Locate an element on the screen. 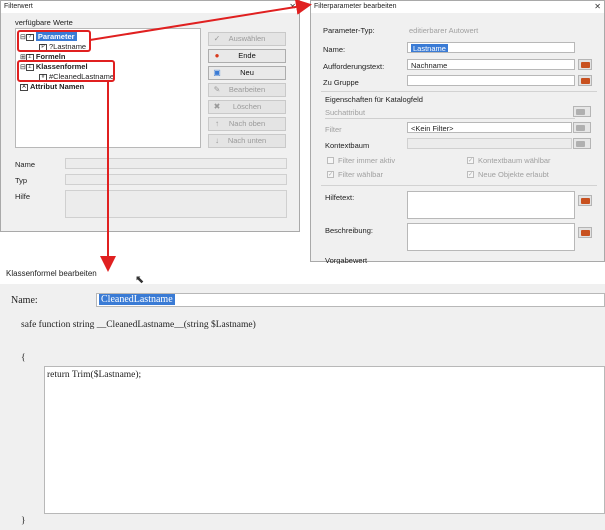  arrow-to-filterparam is located at coordinates (200, 20).